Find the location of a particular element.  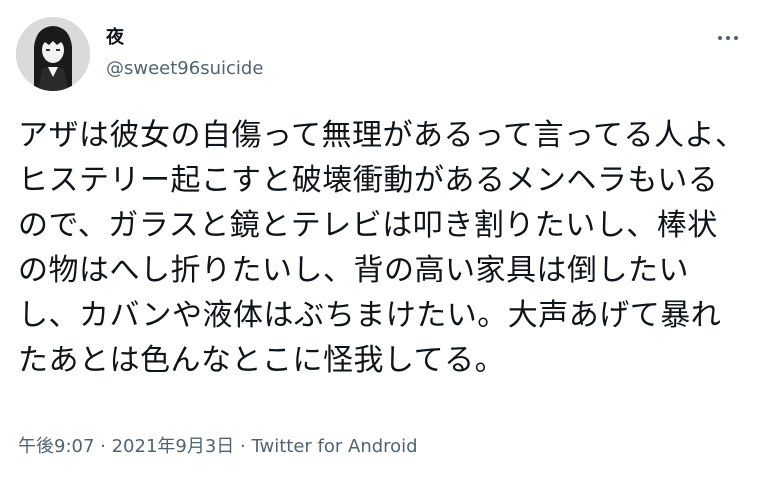

user-handle: @sweet96suicide is located at coordinates (184, 69).